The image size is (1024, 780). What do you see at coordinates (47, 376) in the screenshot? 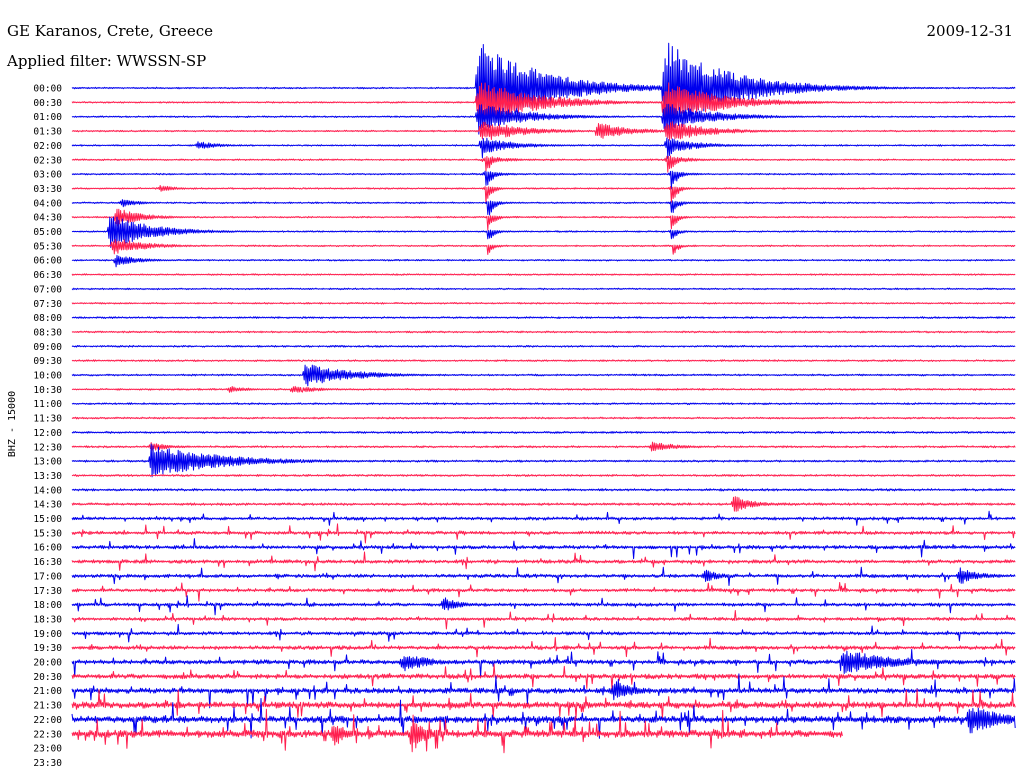
I see `row-time-label: 10:00` at bounding box center [47, 376].